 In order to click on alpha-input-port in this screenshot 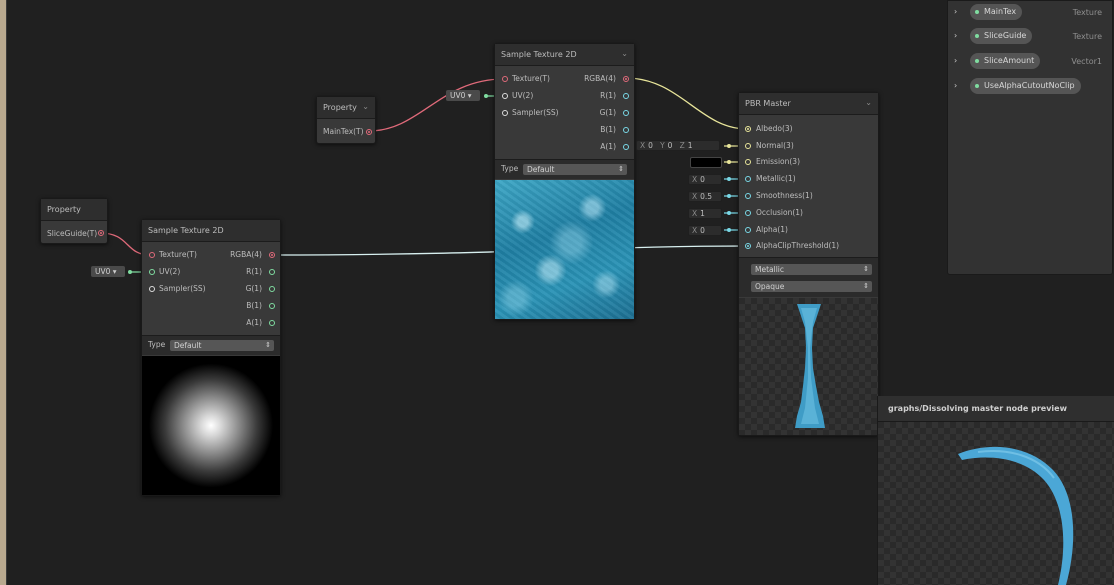, I will do `click(748, 230)`.